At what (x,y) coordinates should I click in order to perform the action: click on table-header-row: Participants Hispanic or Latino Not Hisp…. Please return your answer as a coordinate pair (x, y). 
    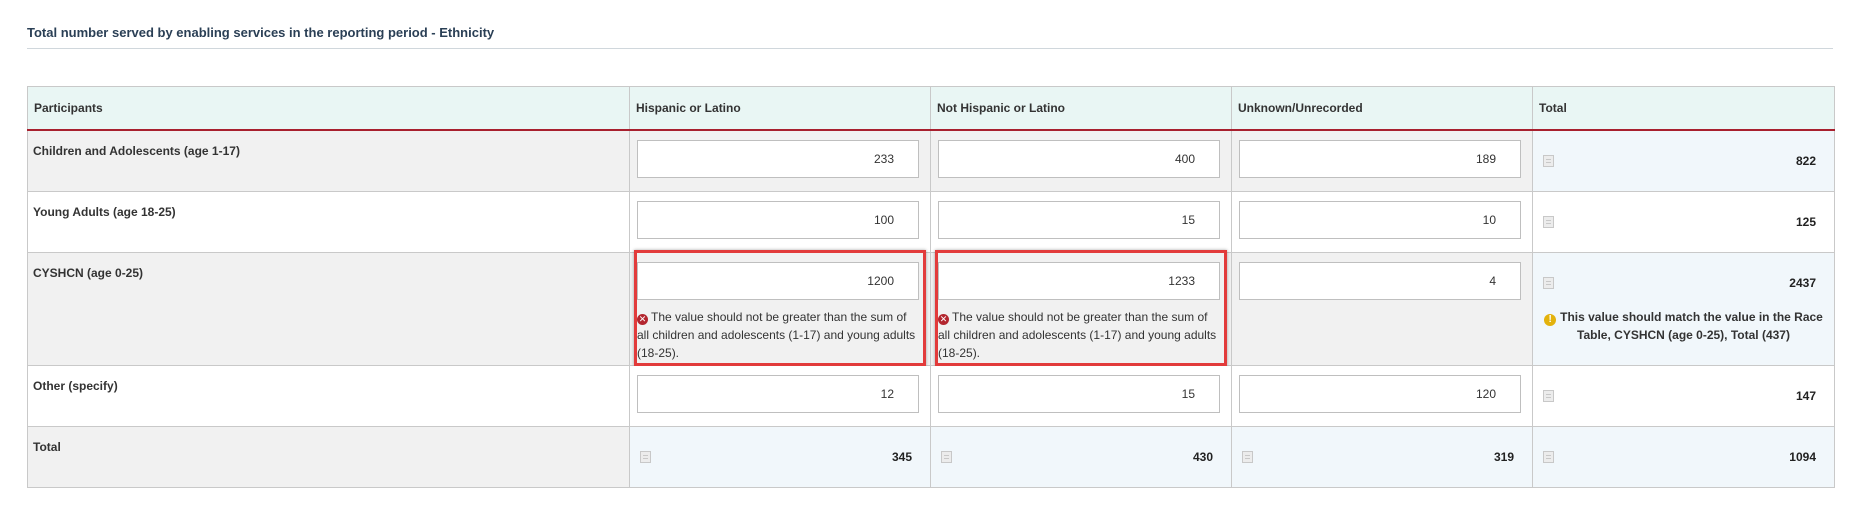
    Looking at the image, I should click on (931, 108).